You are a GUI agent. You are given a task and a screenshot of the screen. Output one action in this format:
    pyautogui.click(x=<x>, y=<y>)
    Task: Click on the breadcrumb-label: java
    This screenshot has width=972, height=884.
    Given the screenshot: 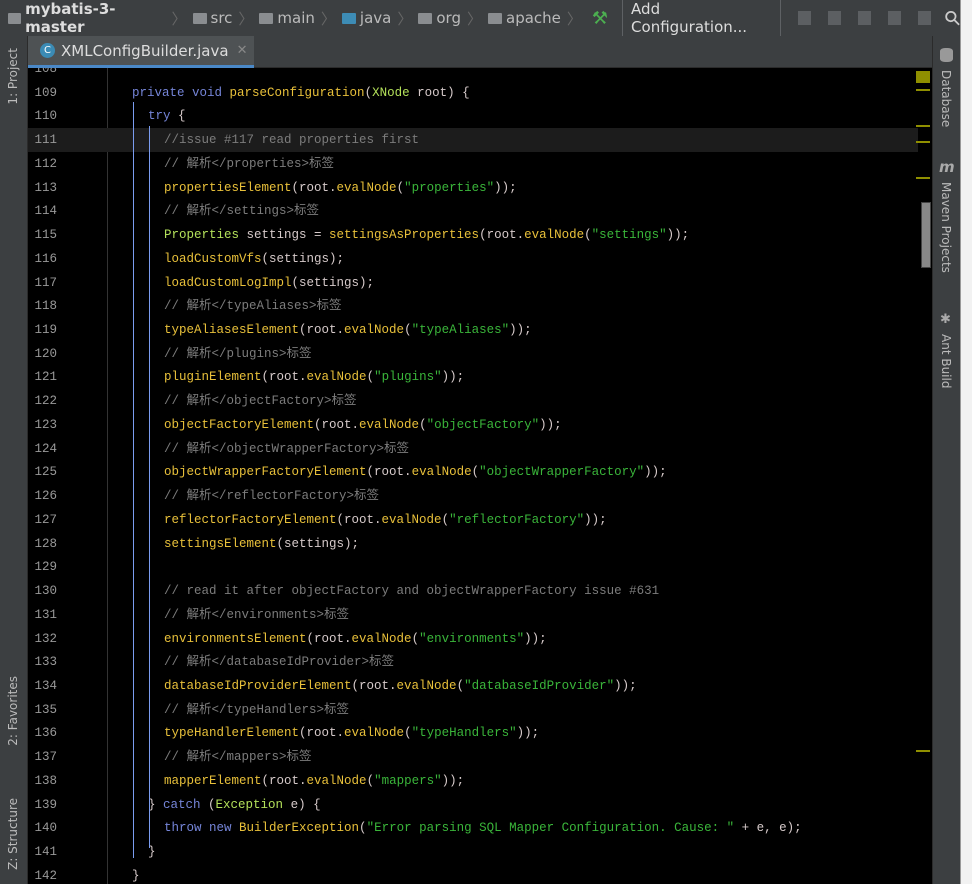 What is the action you would take?
    pyautogui.click(x=375, y=18)
    